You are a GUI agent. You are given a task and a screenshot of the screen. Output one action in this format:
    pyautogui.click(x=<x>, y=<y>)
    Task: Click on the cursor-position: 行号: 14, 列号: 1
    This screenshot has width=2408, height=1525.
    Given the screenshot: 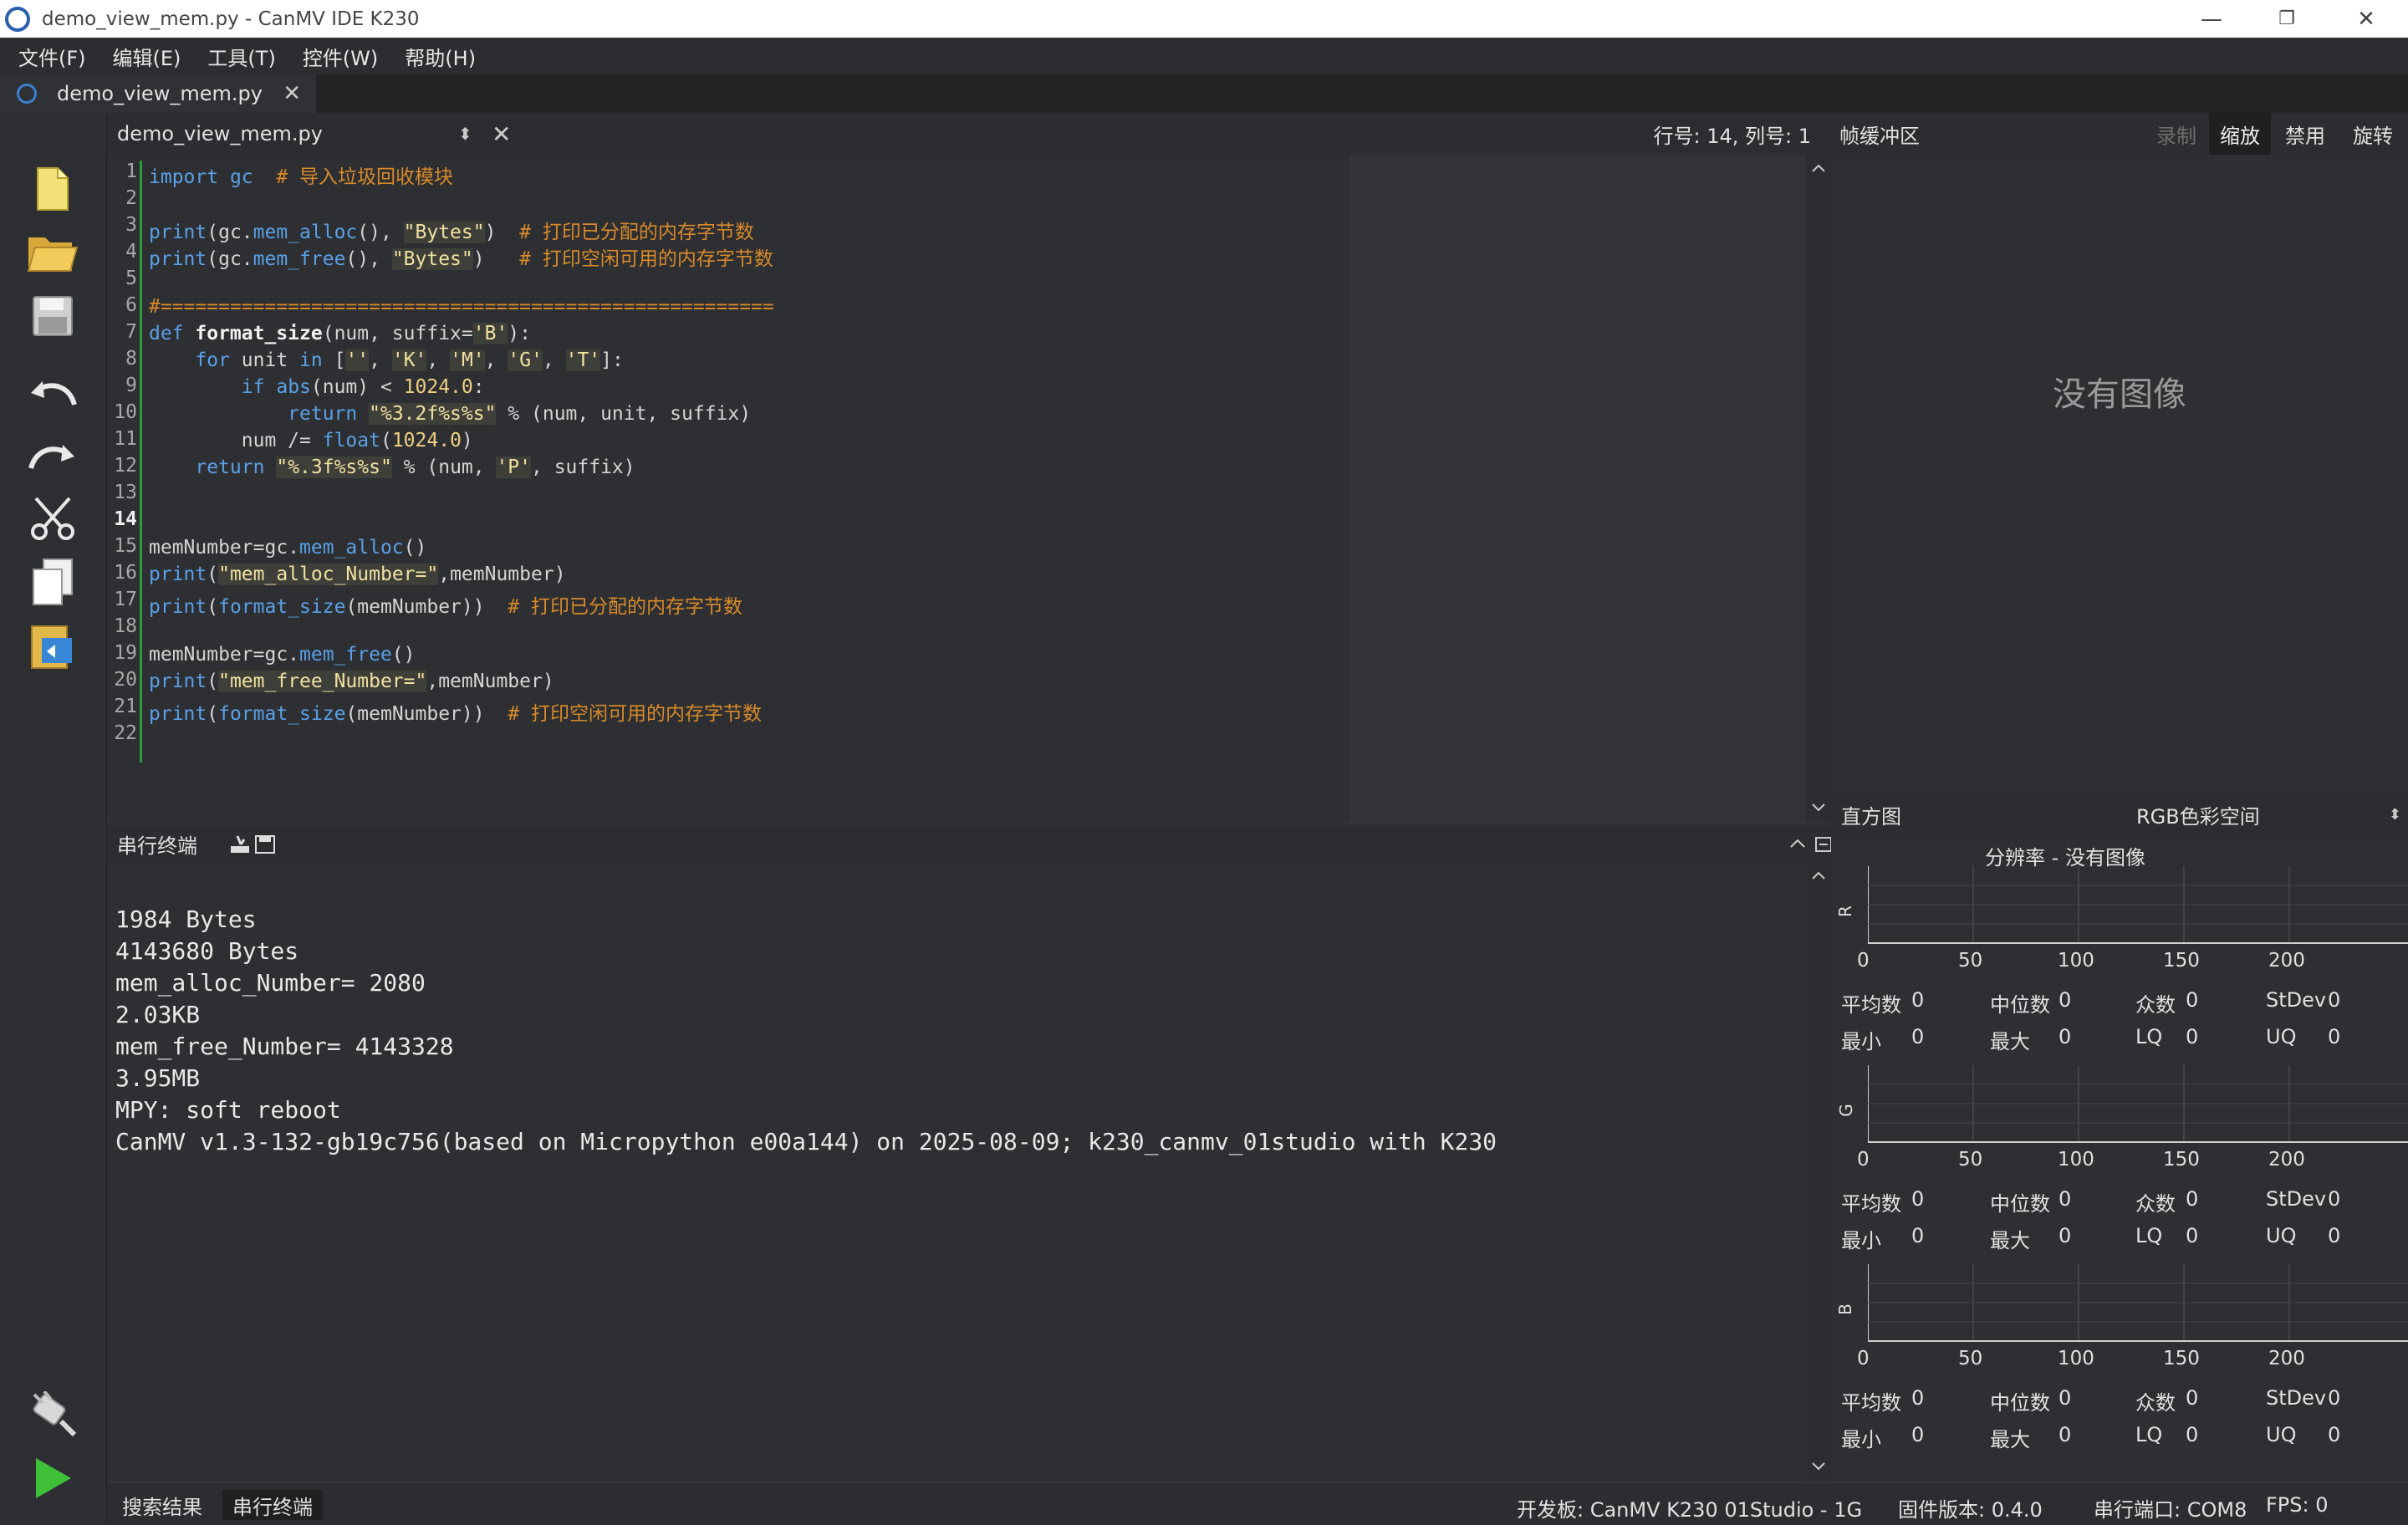 What is the action you would take?
    pyautogui.click(x=1732, y=136)
    